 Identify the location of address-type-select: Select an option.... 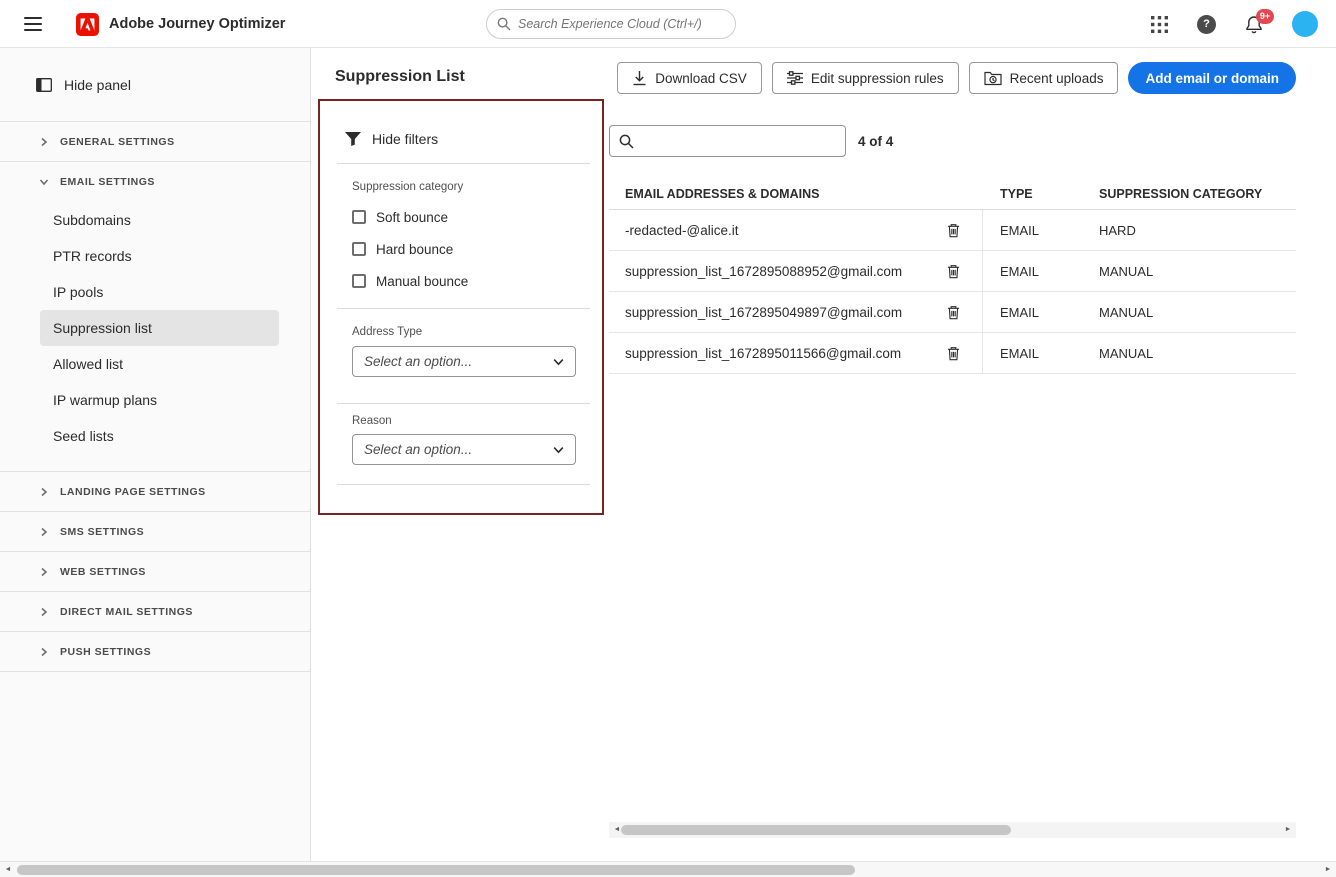
(464, 361).